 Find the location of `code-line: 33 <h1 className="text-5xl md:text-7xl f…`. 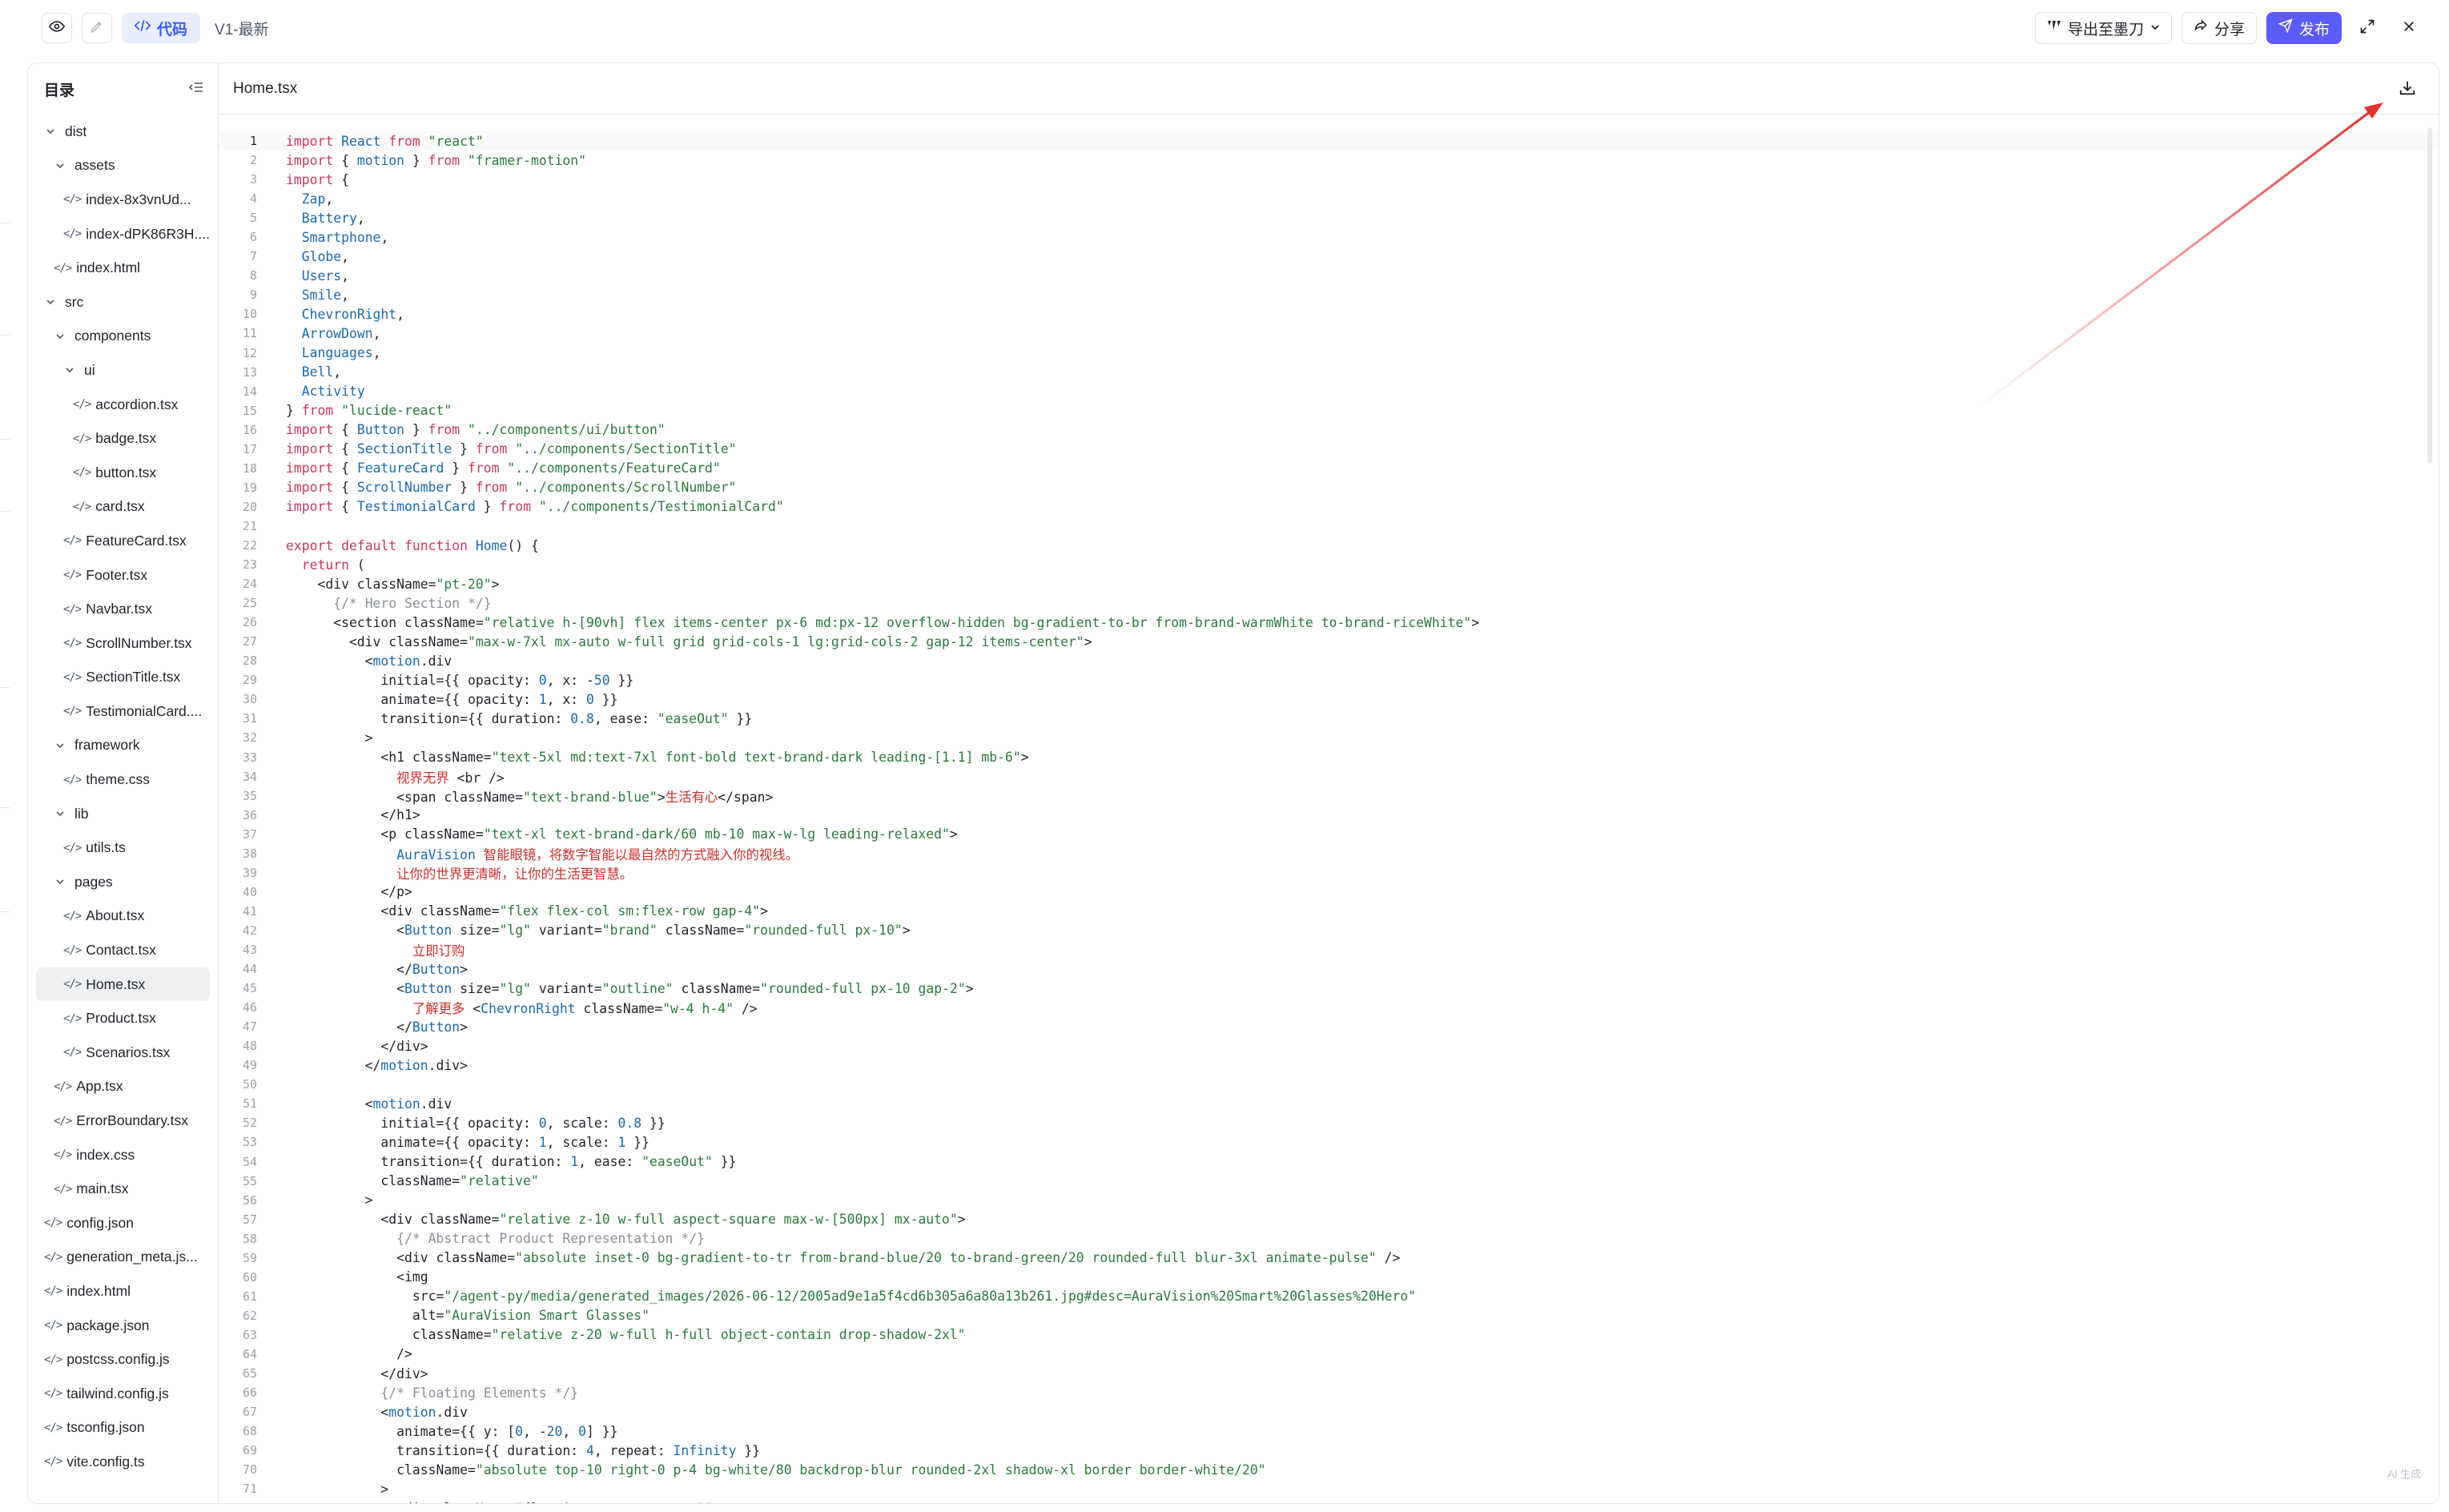

code-line: 33 <h1 className="text-5xl md:text-7xl f… is located at coordinates (1329, 757).